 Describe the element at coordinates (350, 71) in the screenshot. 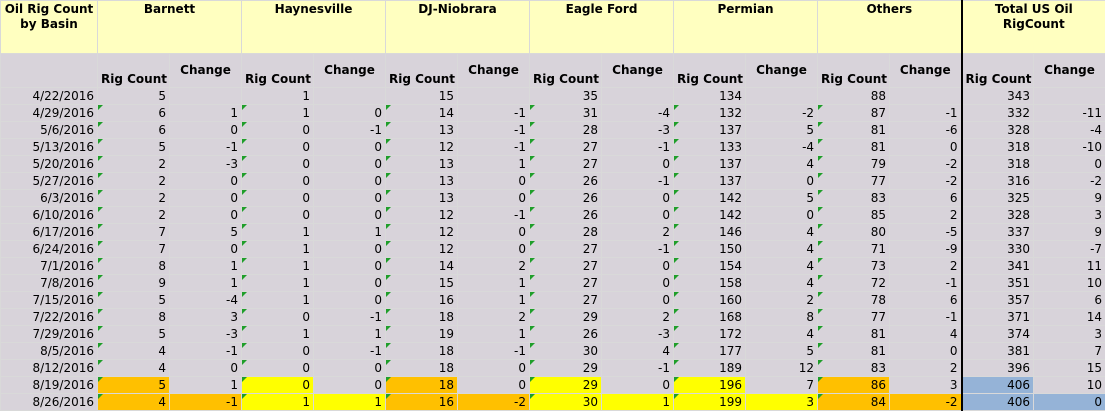

I see `change-subheader-haynesville: Change` at that location.